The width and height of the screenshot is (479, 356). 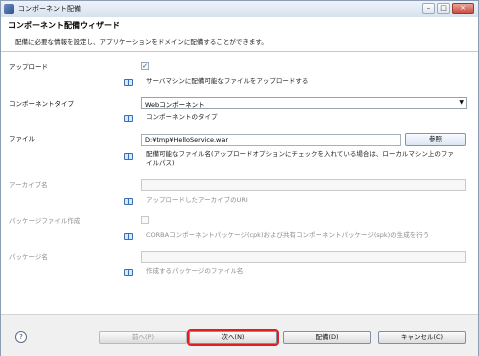 I want to click on upload-checkbox: ✓, so click(x=145, y=66).